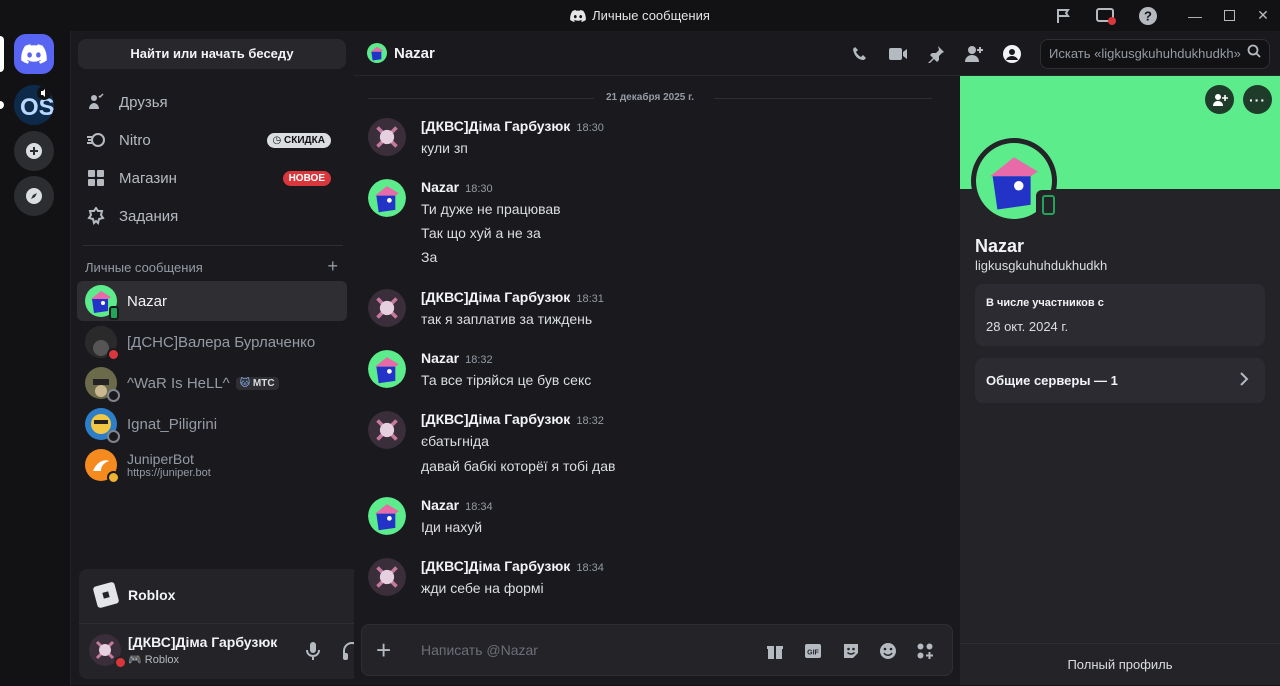 This screenshot has width=1280, height=686. What do you see at coordinates (278, 140) in the screenshot?
I see `sale-icon: ◷` at bounding box center [278, 140].